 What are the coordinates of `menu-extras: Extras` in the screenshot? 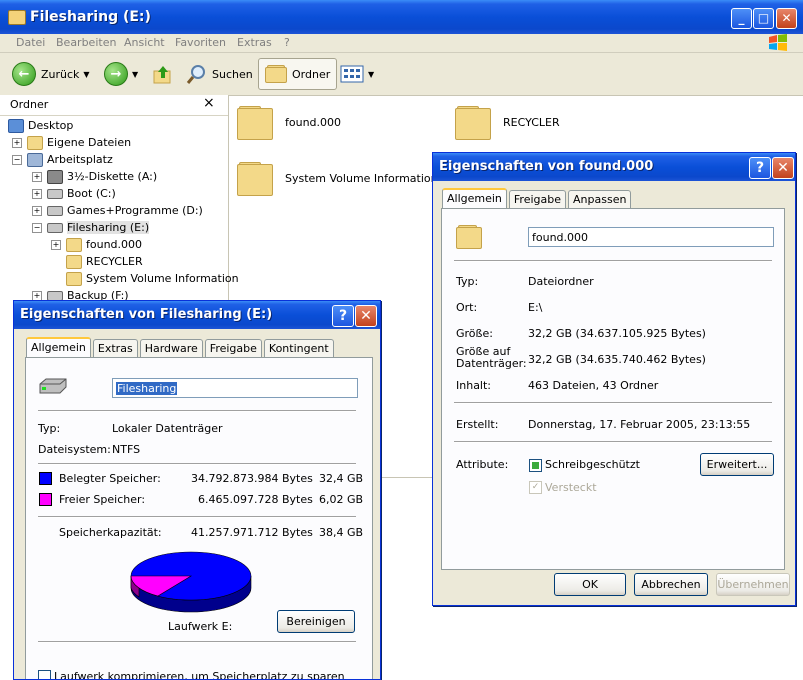 It's located at (254, 42).